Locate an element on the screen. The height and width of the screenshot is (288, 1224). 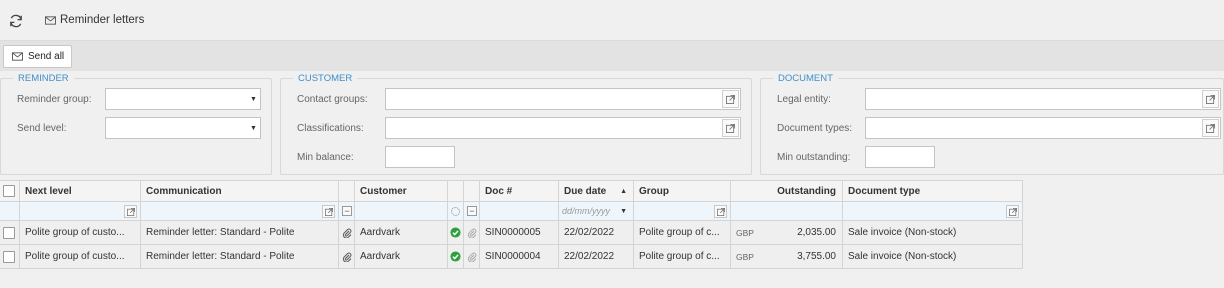
dotted-circle-icon is located at coordinates (455, 211).